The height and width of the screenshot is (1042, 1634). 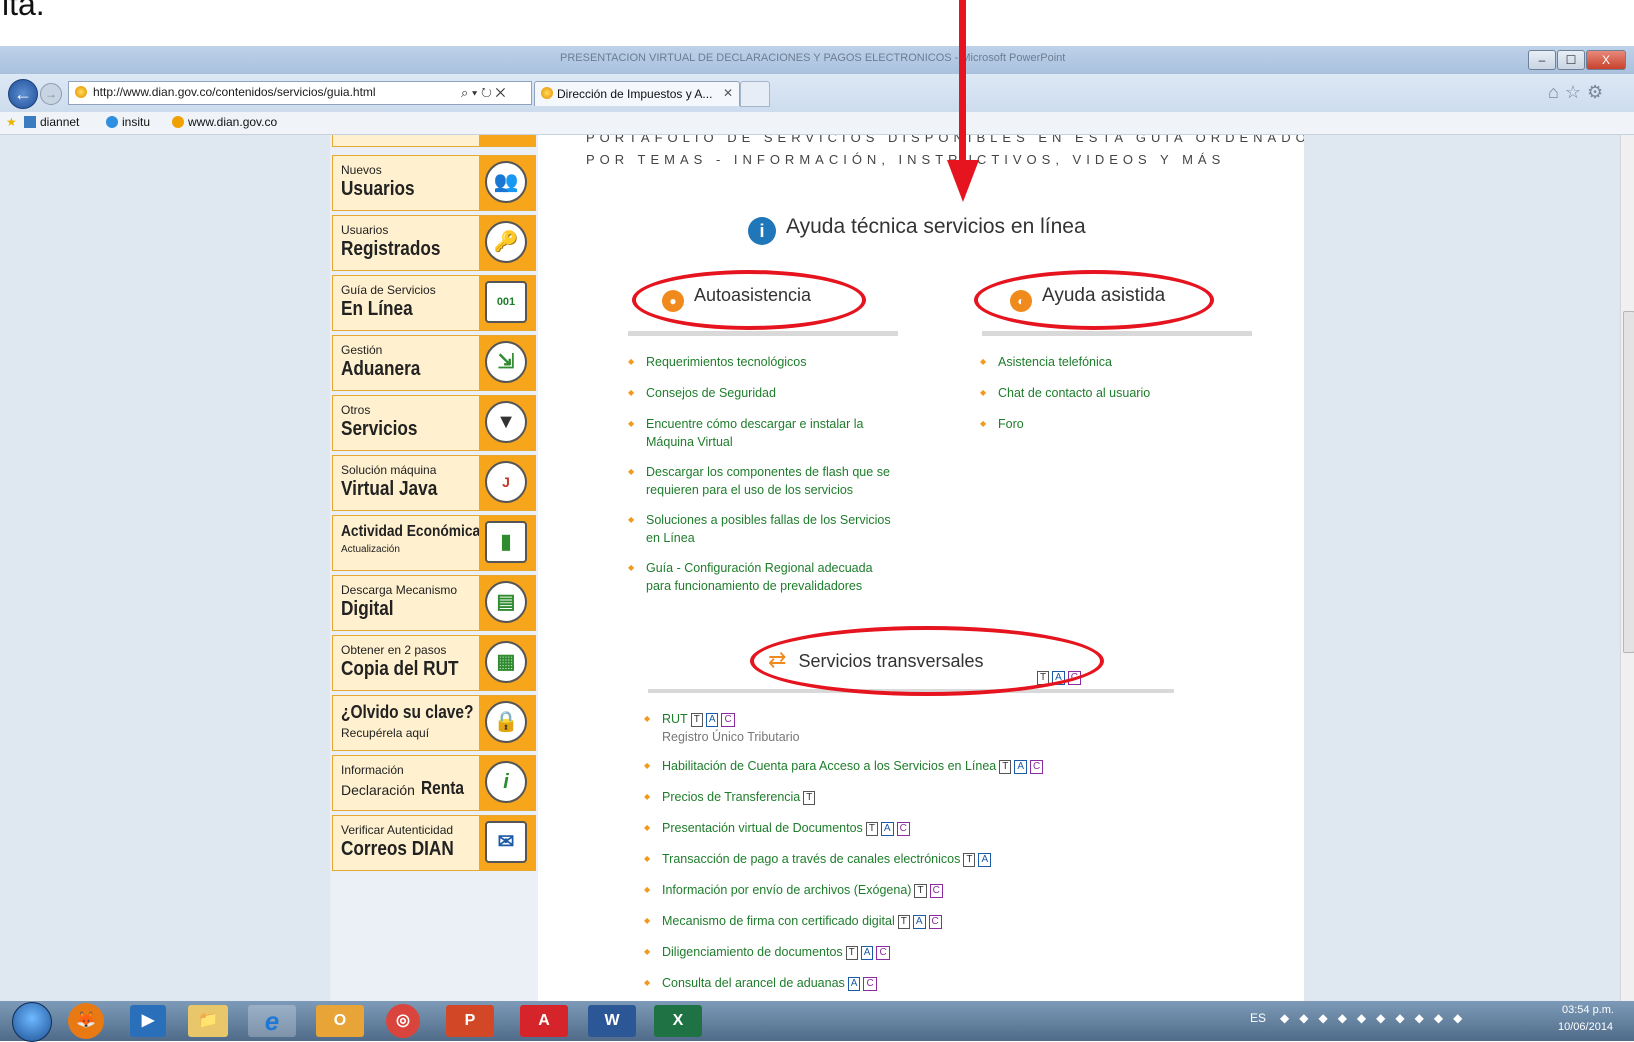 I want to click on sidebar-item-small-label: Gestión, so click(x=362, y=350).